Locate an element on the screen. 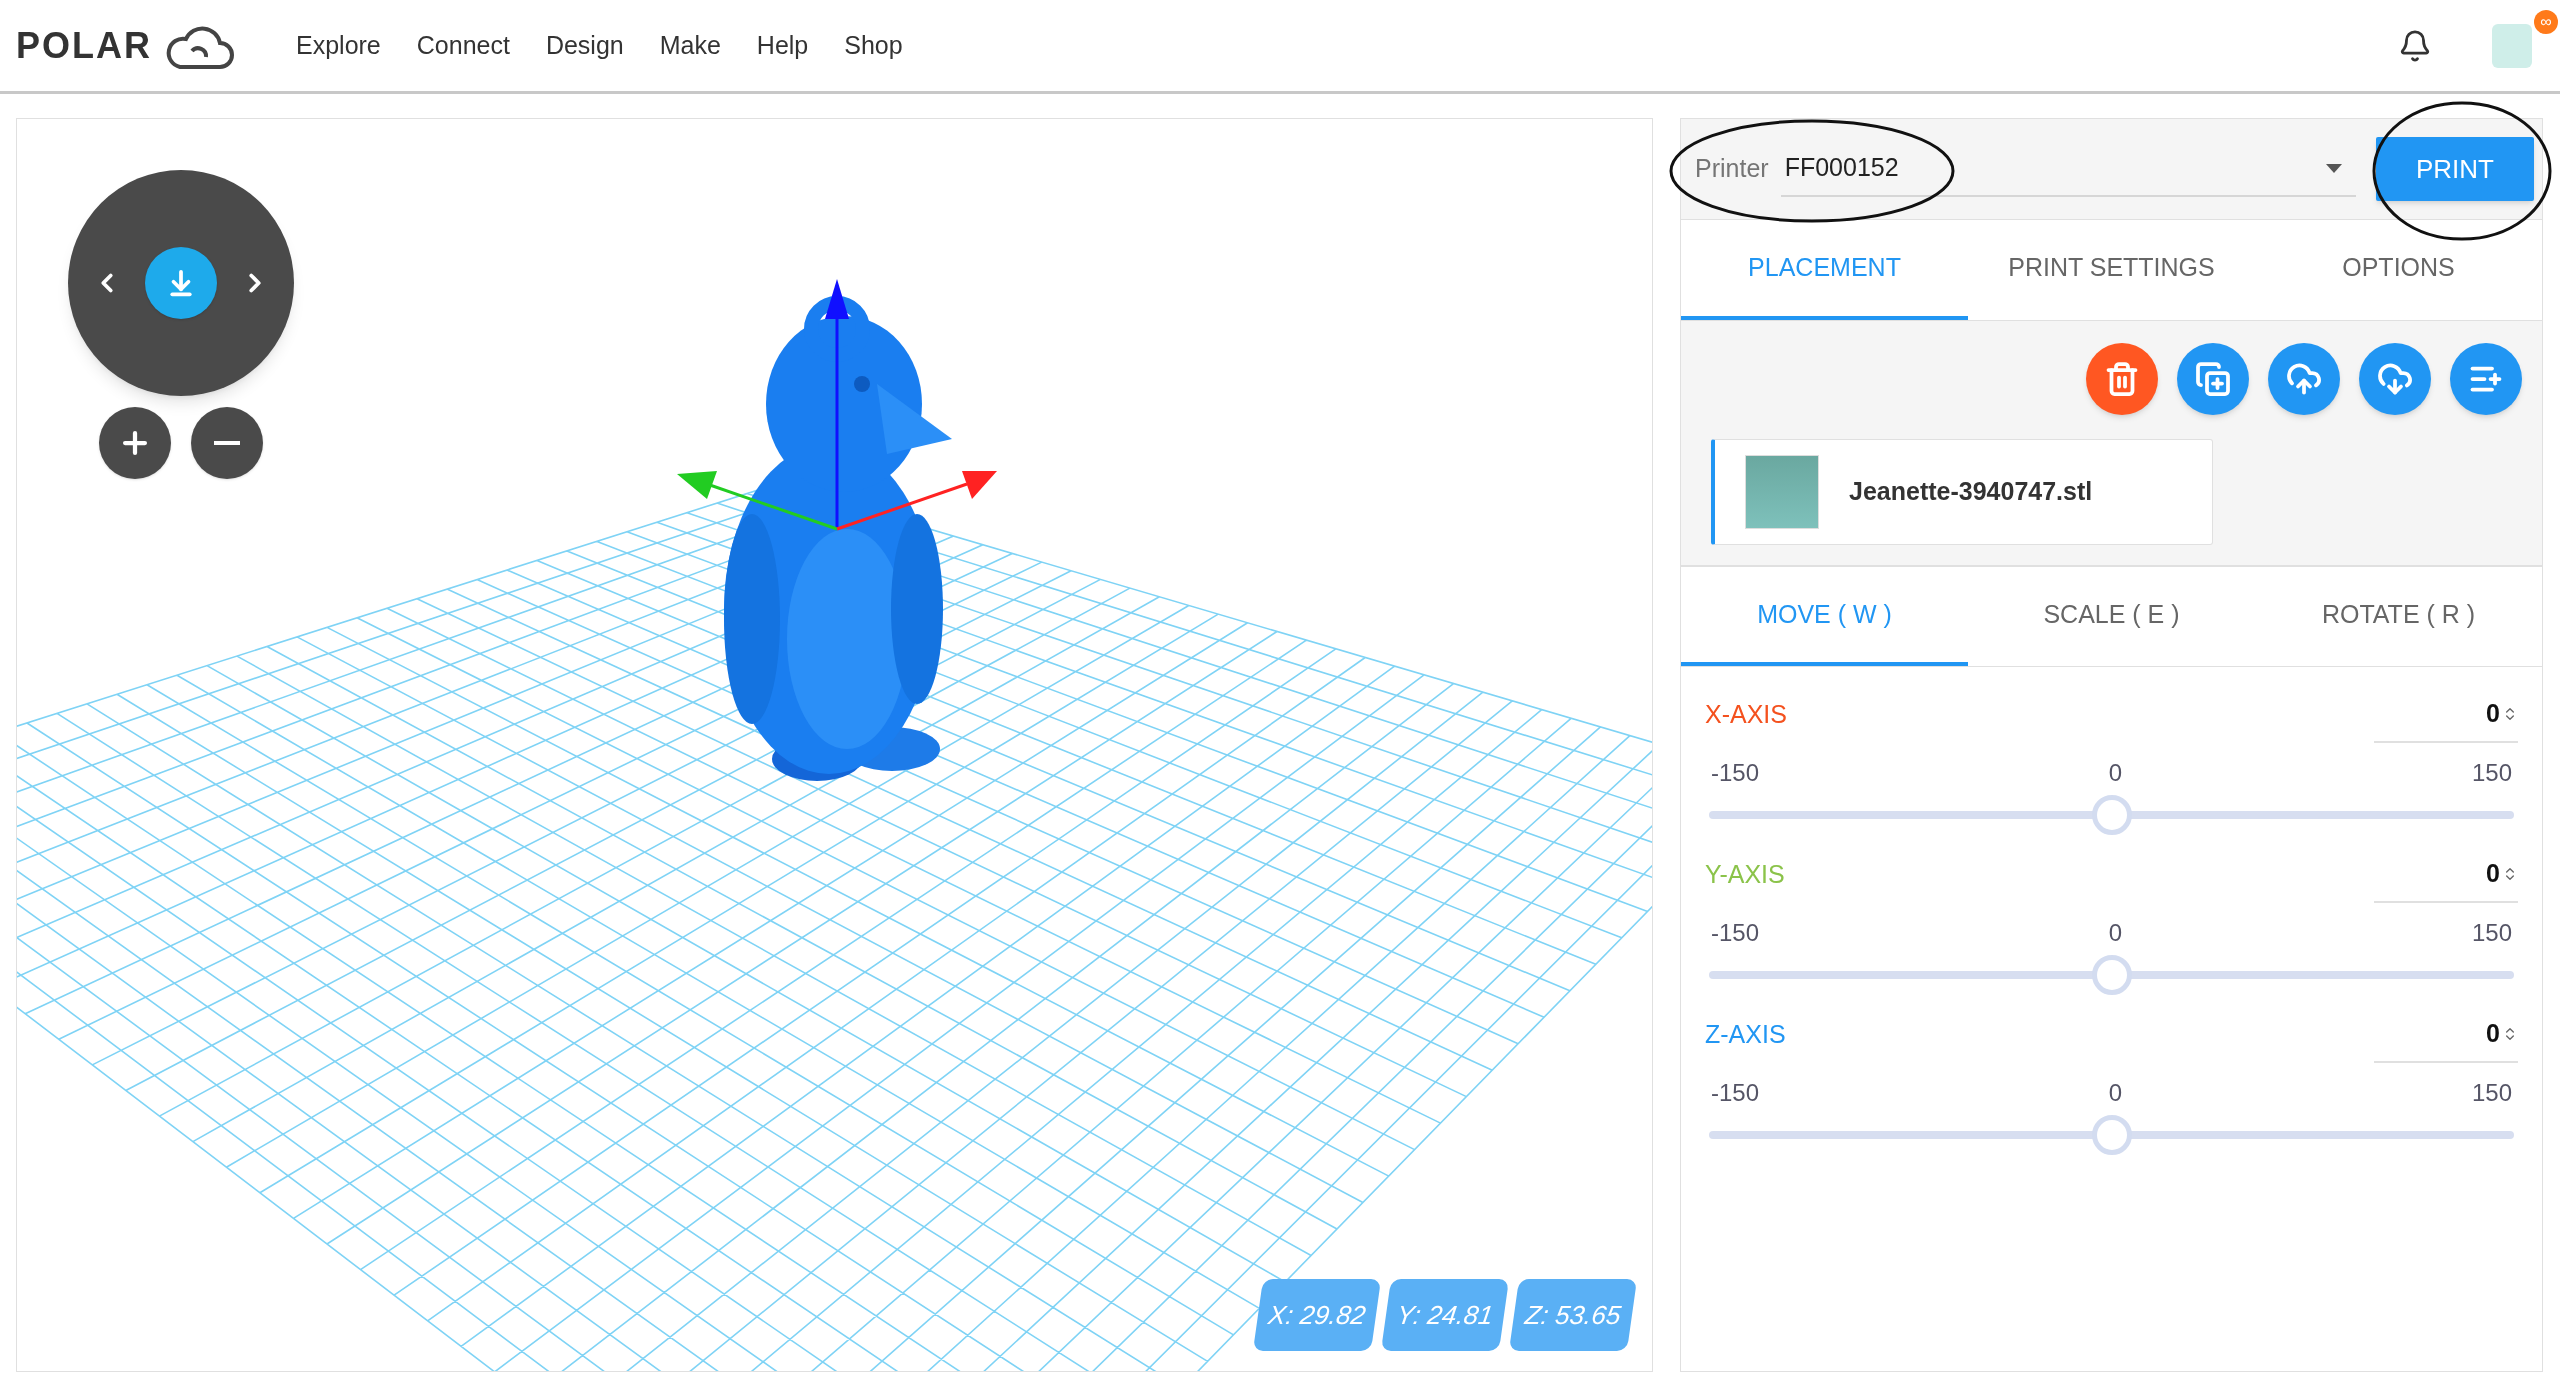 The height and width of the screenshot is (1389, 2560). coordinate-readout: Z: 53.65 is located at coordinates (1573, 1315).